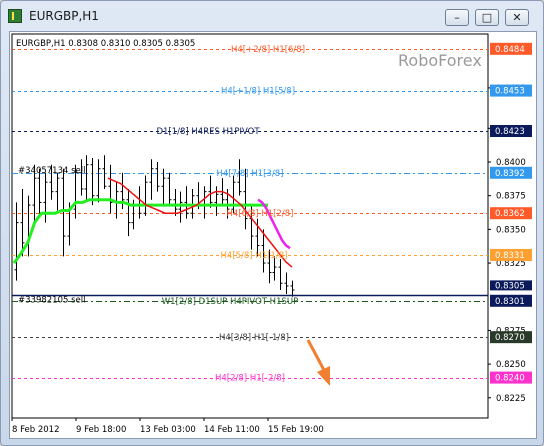 The width and height of the screenshot is (544, 446). I want to click on level-label: H4[5/8] H1[1/8], so click(254, 256).